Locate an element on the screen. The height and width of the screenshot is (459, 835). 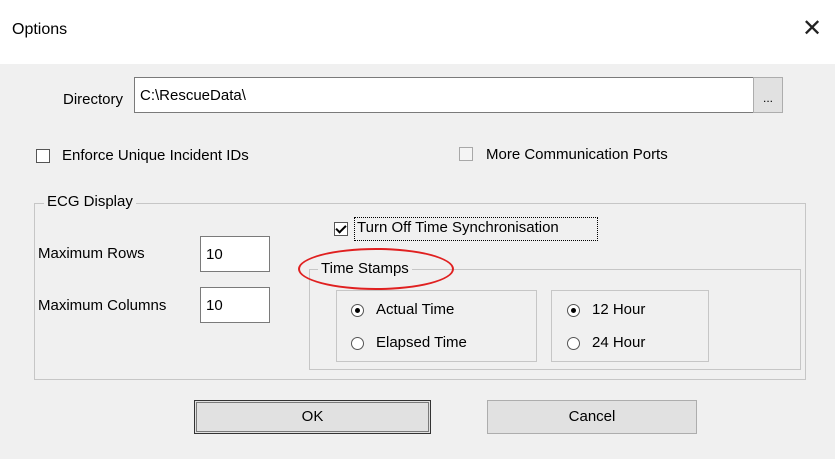
annotation-ellipse is located at coordinates (376, 269).